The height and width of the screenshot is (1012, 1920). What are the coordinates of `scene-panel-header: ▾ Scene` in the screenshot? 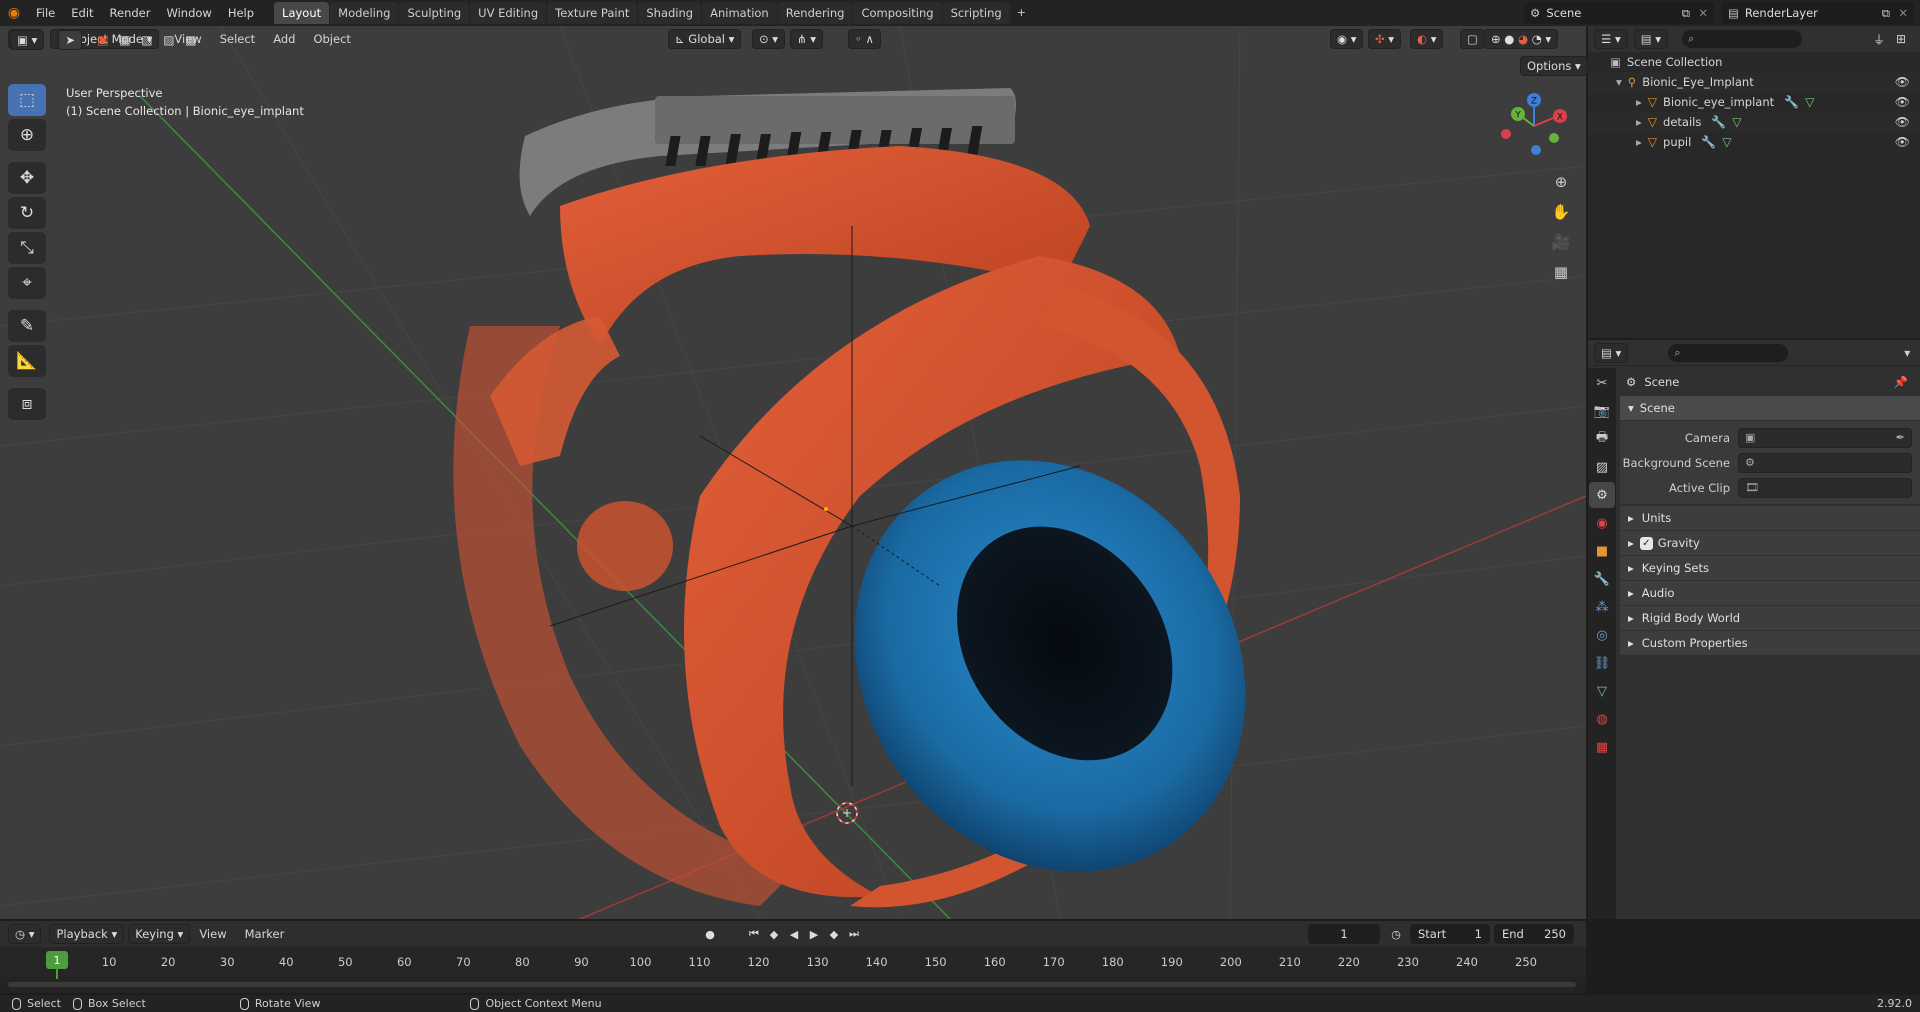 It's located at (1770, 408).